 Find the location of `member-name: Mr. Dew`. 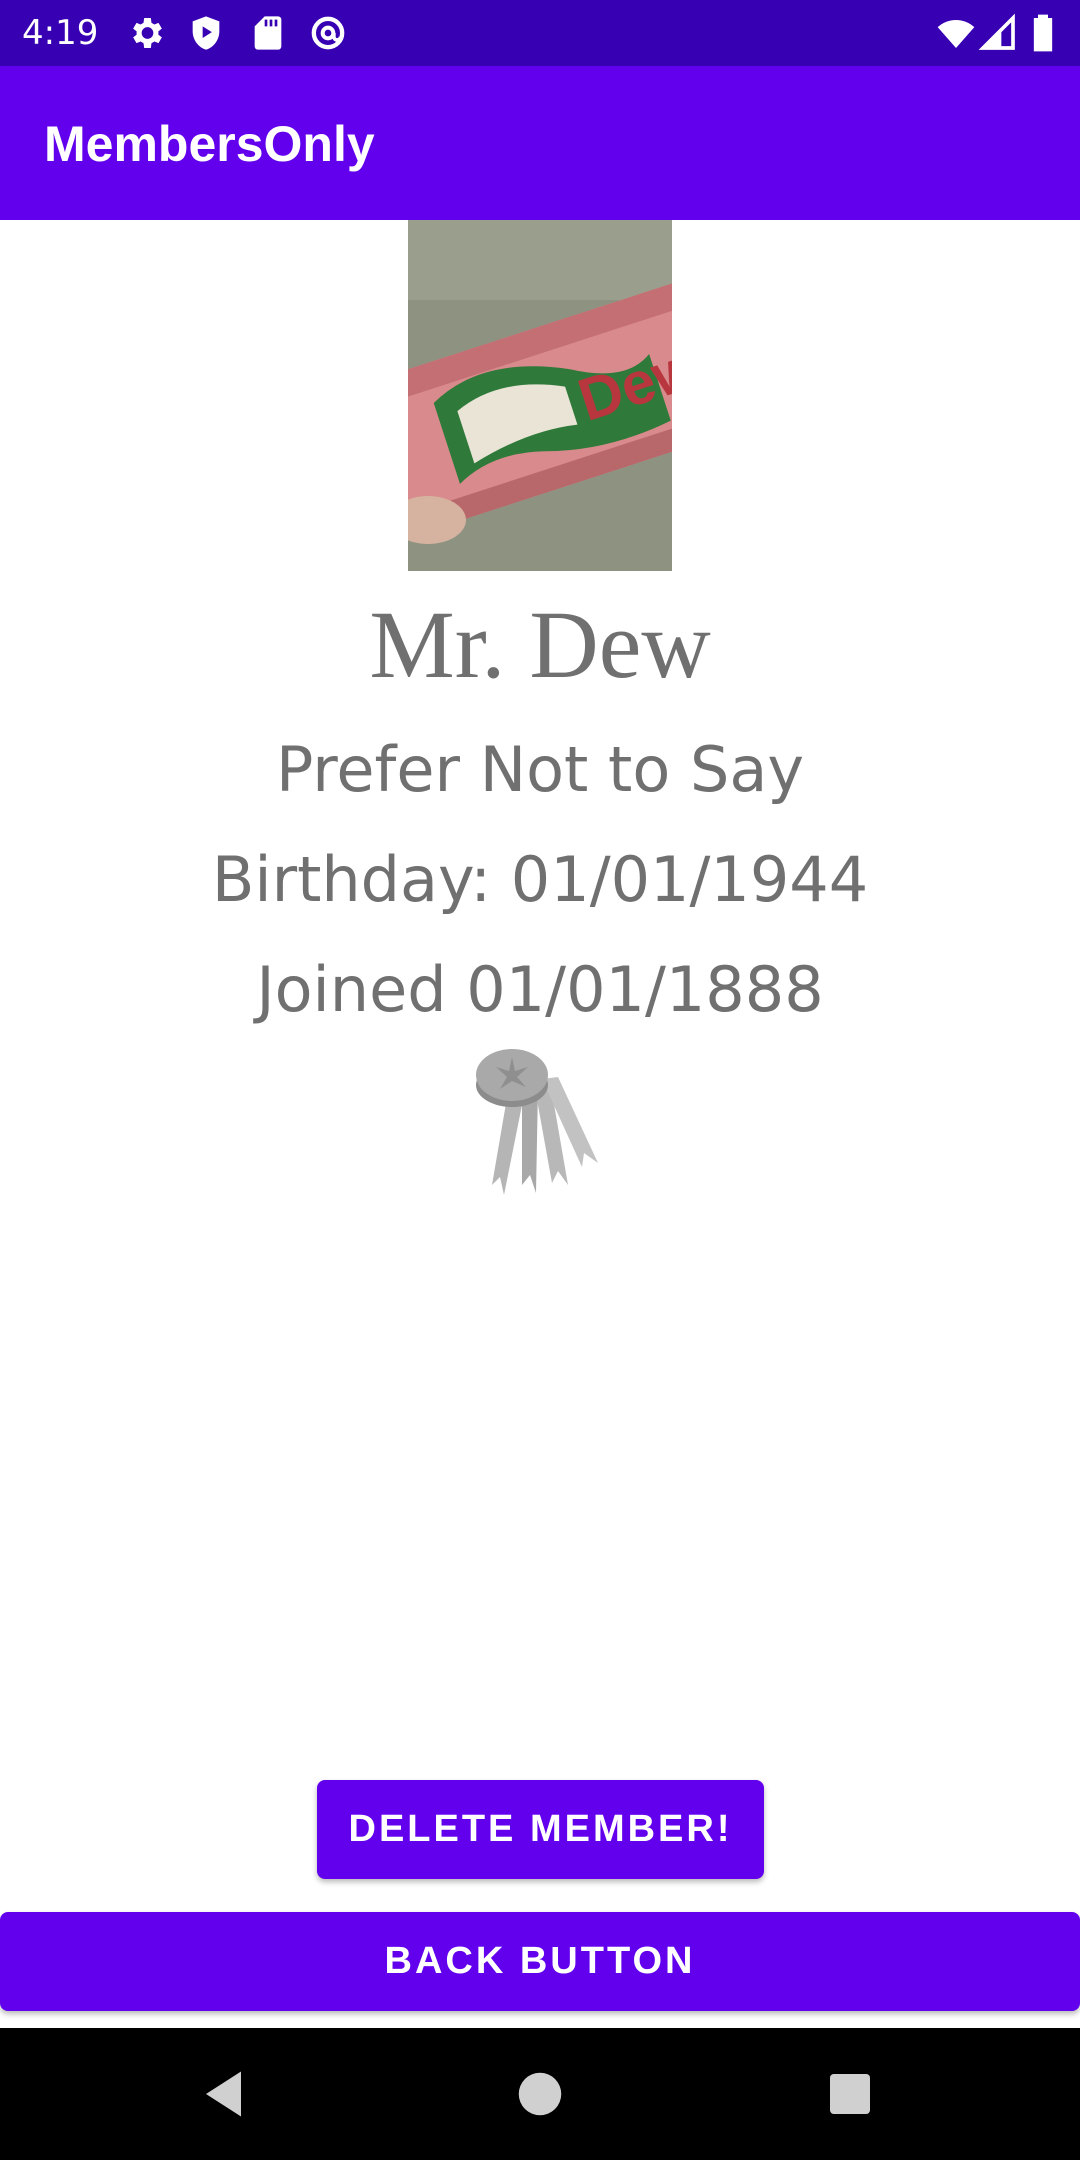

member-name: Mr. Dew is located at coordinates (540, 644).